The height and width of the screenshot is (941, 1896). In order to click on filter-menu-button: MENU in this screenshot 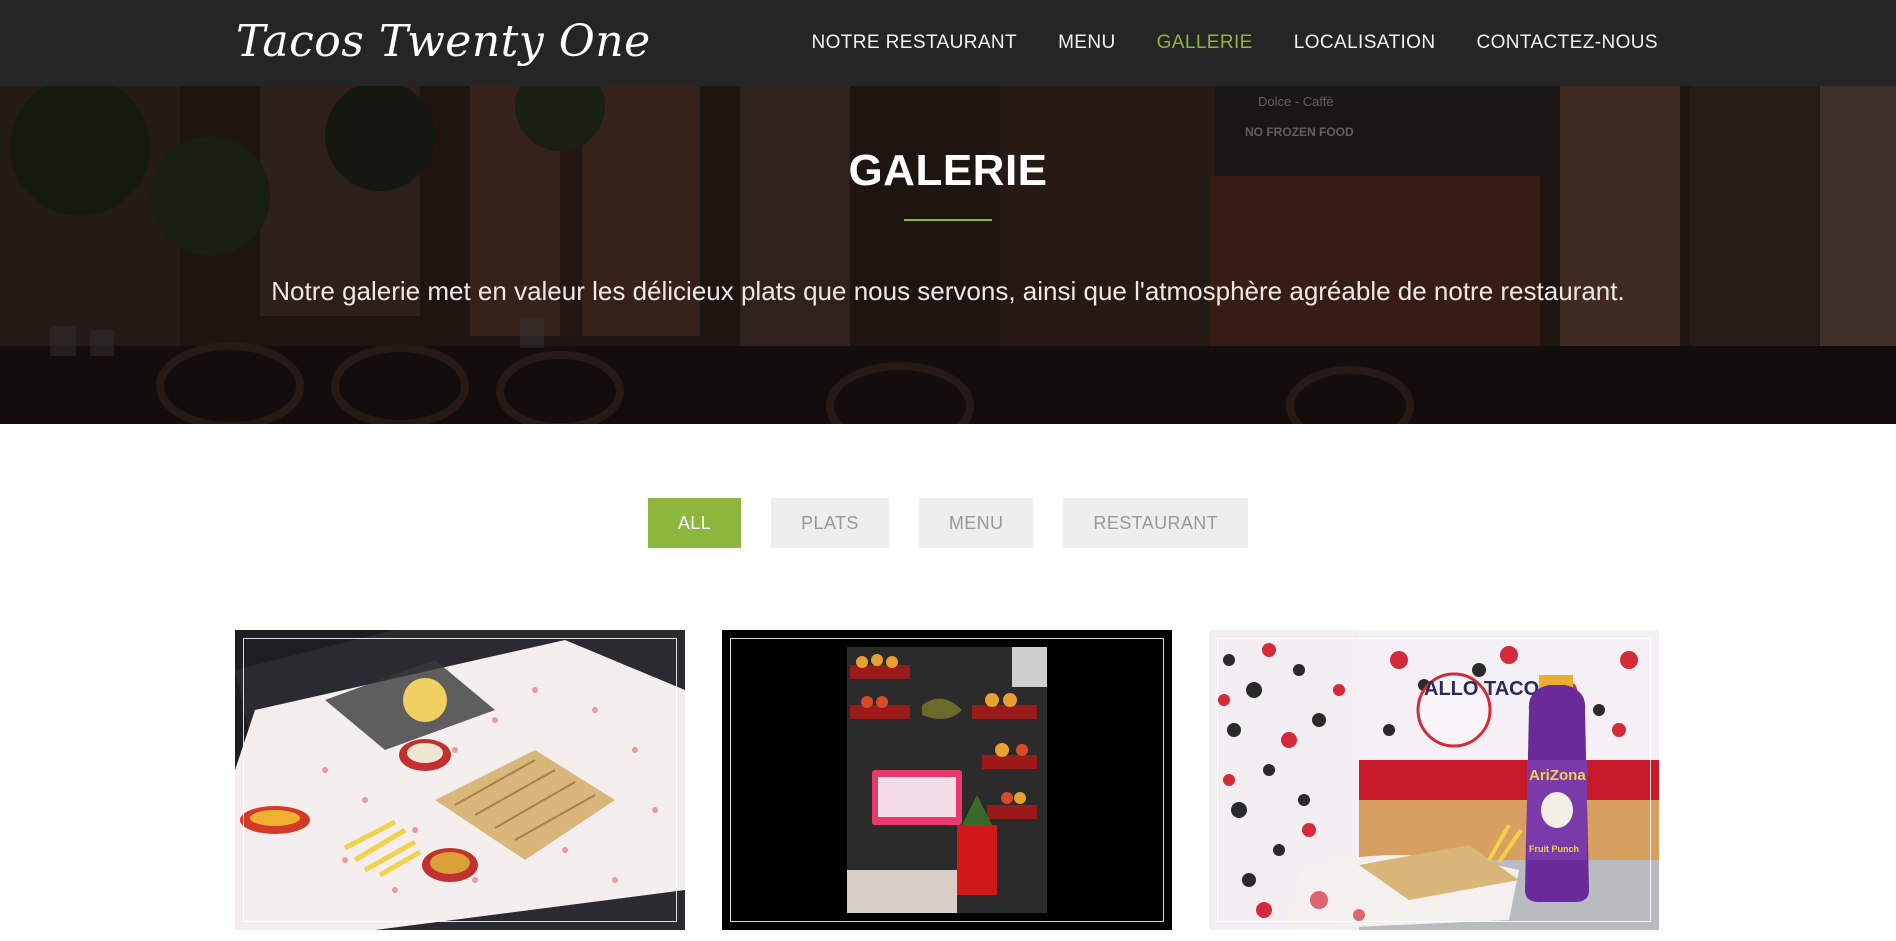, I will do `click(976, 523)`.